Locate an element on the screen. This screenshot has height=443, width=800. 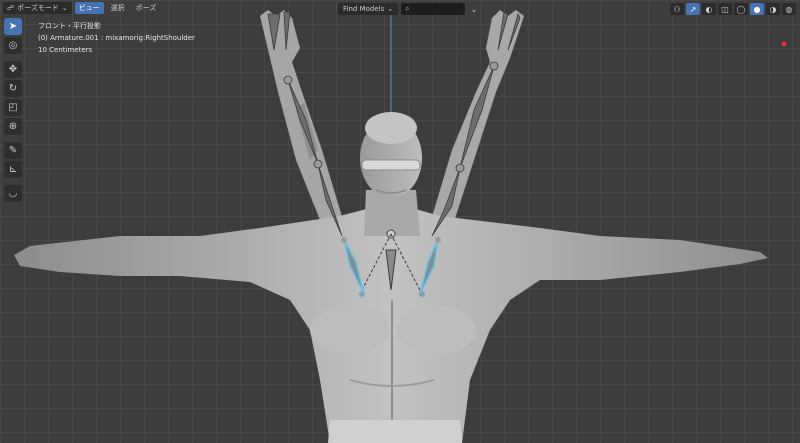
rotate-icon: ↻ is located at coordinates (13, 88).